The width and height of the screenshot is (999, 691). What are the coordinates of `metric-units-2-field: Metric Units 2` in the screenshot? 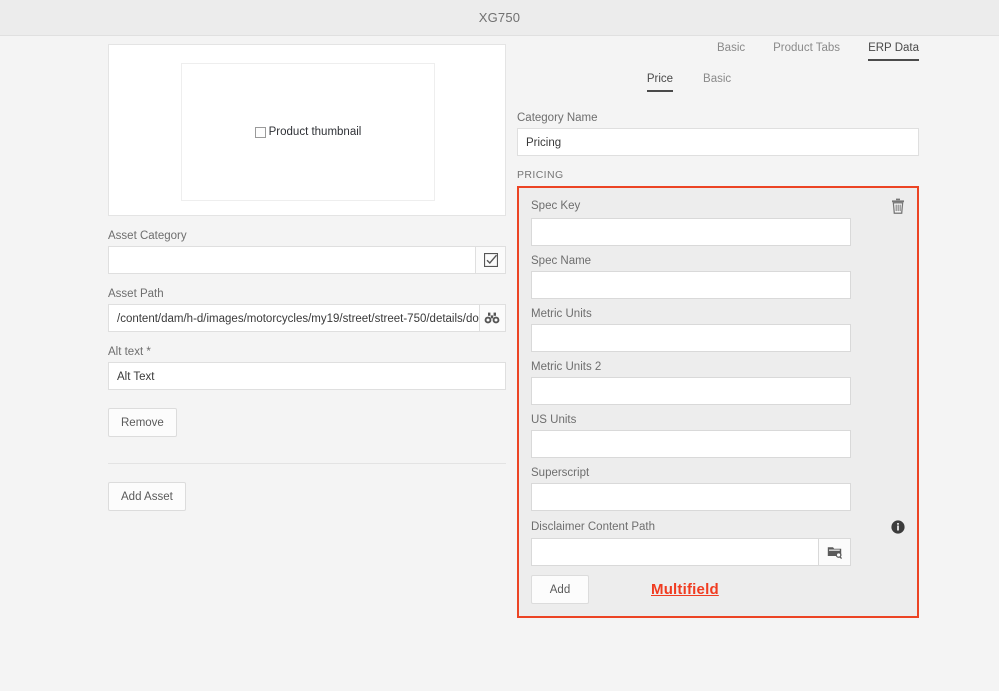 It's located at (718, 383).